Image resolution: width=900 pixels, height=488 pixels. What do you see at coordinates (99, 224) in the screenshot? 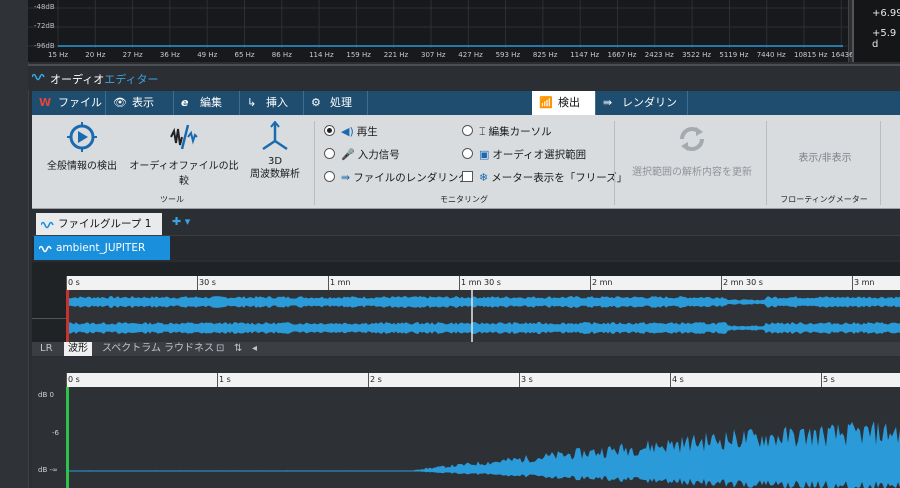
I see `file-group-tab: ファイルグループ 1` at bounding box center [99, 224].